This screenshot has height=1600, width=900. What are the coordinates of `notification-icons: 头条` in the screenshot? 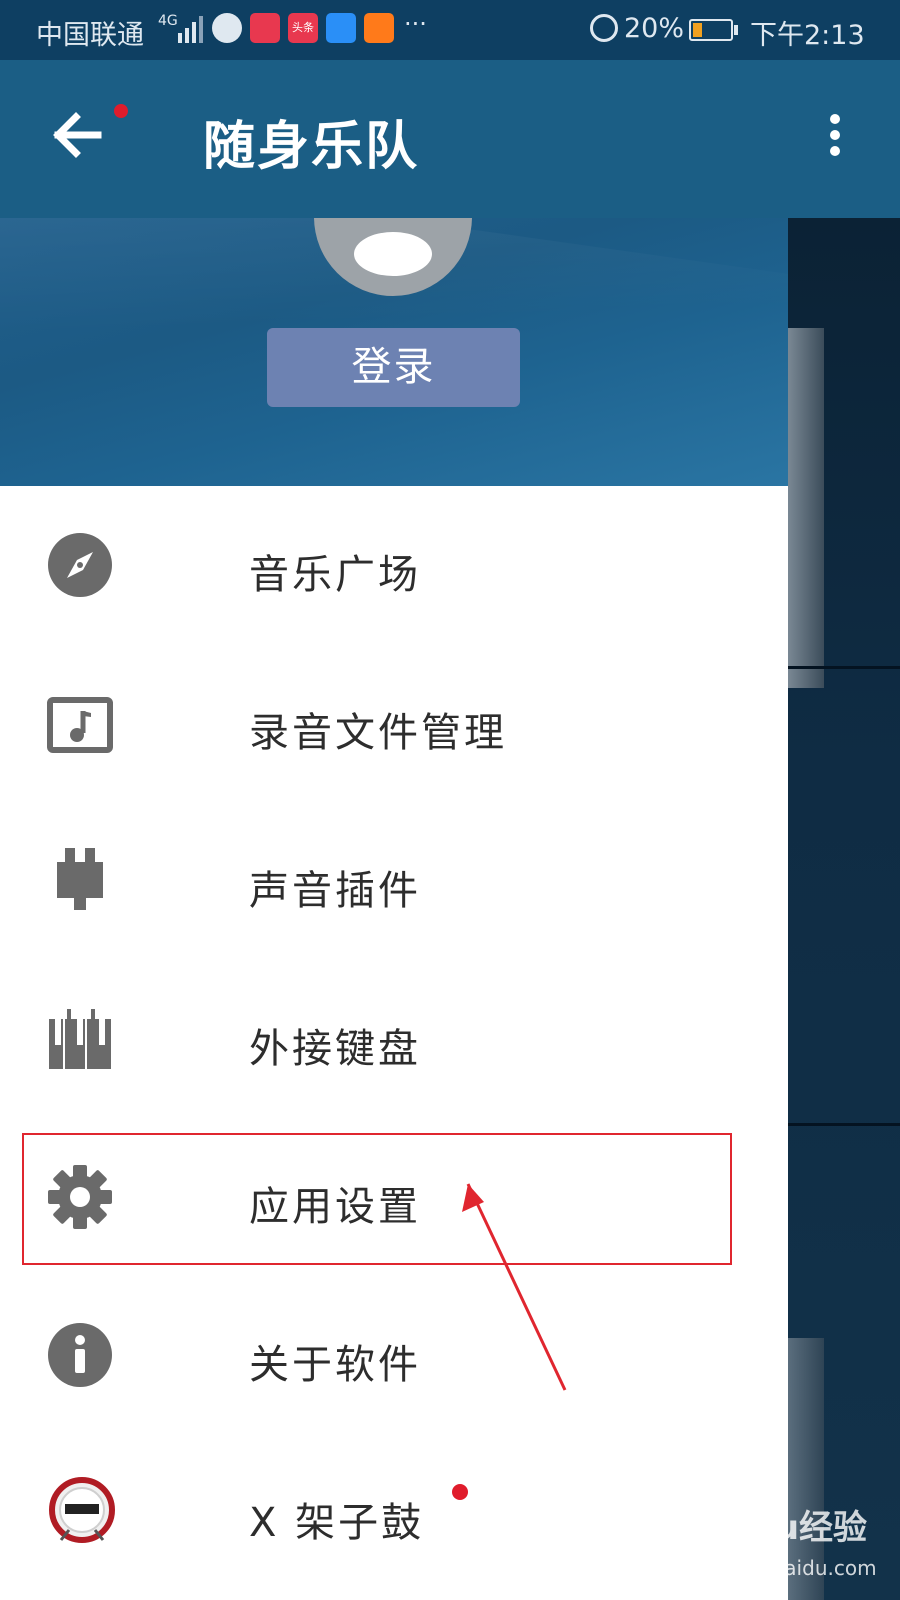 It's located at (303, 28).